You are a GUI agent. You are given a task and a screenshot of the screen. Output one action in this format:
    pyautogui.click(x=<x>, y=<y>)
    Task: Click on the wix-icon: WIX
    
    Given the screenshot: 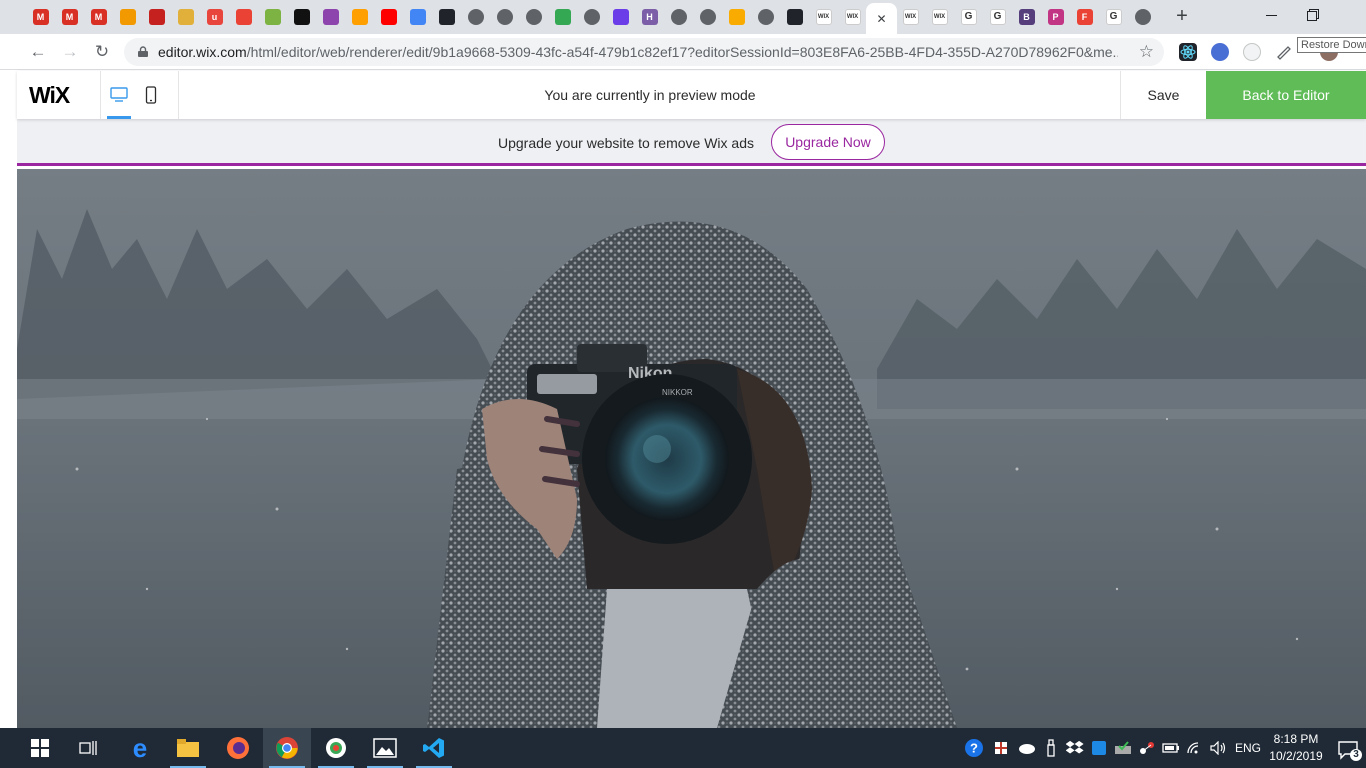 What is the action you would take?
    pyautogui.click(x=823, y=17)
    